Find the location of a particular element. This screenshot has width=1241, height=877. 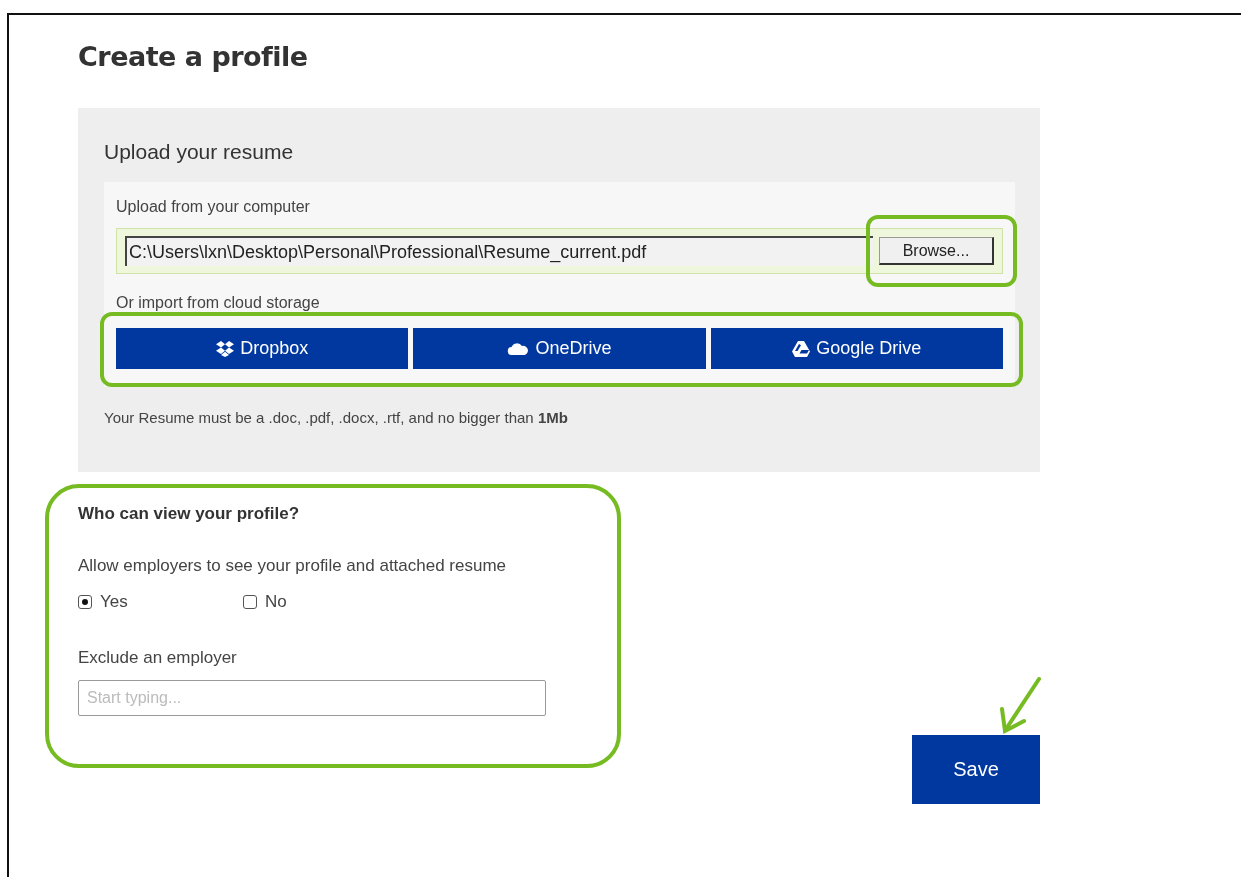

dropbox-icon is located at coordinates (225, 348).